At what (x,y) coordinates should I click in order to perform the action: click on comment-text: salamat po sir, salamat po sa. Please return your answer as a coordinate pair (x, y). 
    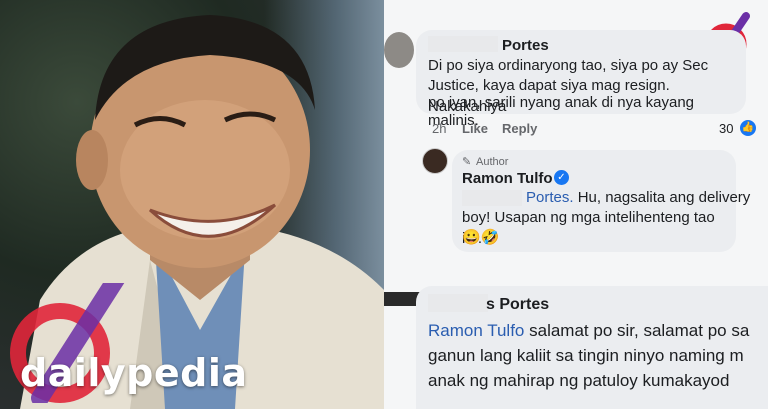
    Looking at the image, I should click on (637, 330).